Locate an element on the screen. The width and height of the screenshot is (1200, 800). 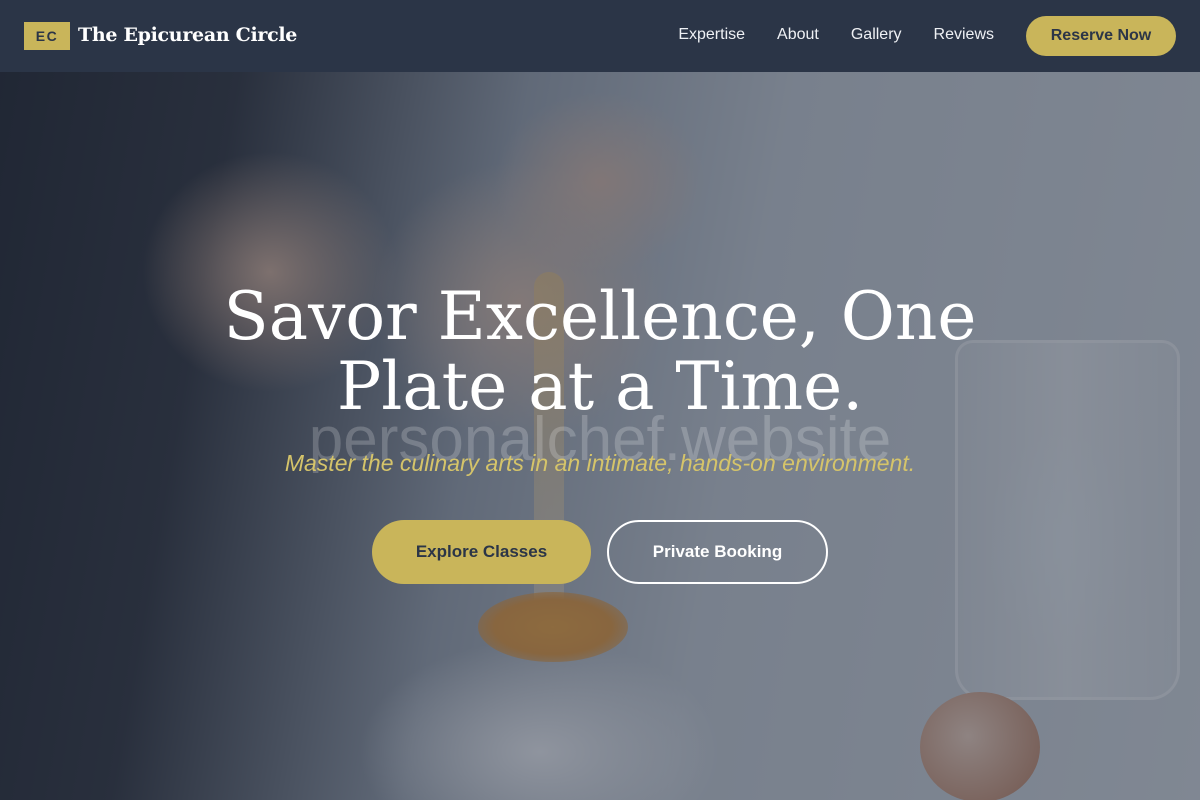
hero-title-line-1: Savor Excellence, One is located at coordinates (600, 316).